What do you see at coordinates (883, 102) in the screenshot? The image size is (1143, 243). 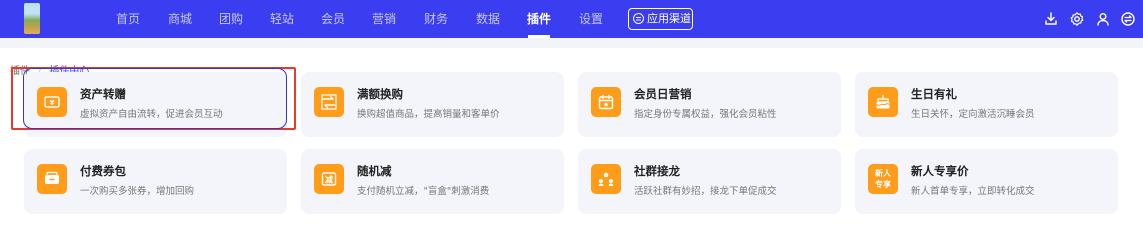 I see `cake-icon` at bounding box center [883, 102].